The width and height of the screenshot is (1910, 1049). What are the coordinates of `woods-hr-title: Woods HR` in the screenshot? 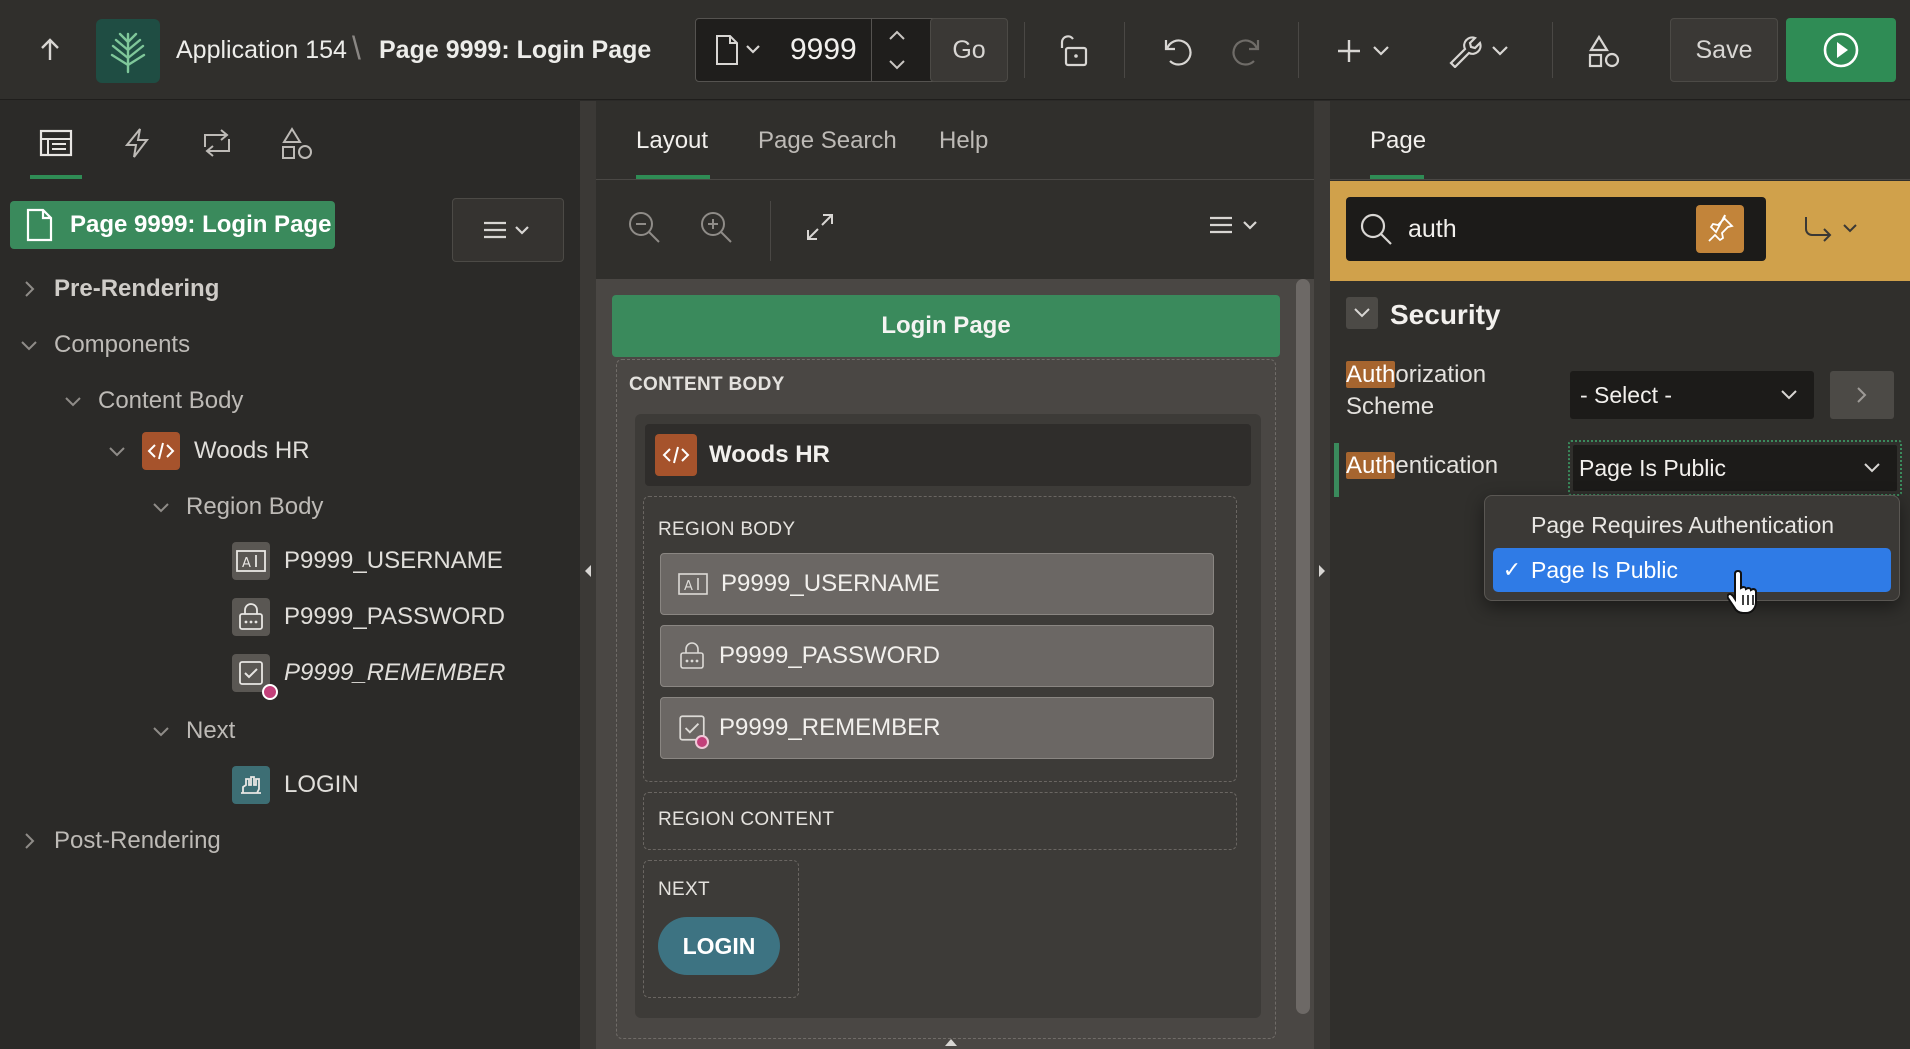 It's located at (769, 454).